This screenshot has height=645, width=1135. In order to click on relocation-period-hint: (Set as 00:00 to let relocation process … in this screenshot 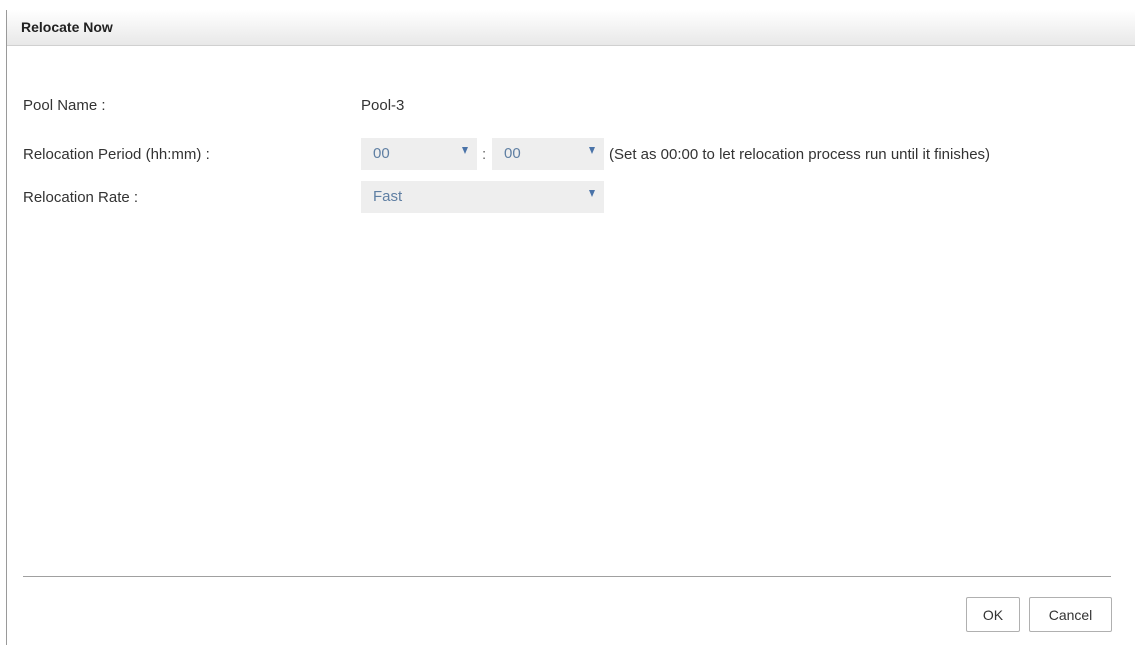, I will do `click(800, 154)`.